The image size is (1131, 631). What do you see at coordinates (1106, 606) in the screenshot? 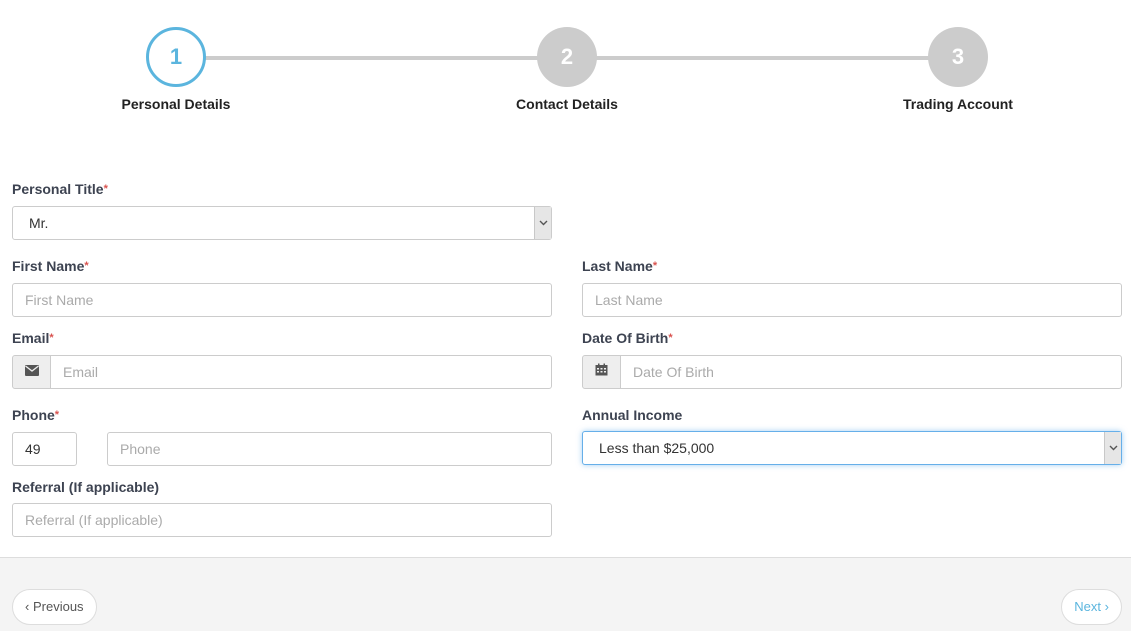
I see `chevron-right-icon: ›` at bounding box center [1106, 606].